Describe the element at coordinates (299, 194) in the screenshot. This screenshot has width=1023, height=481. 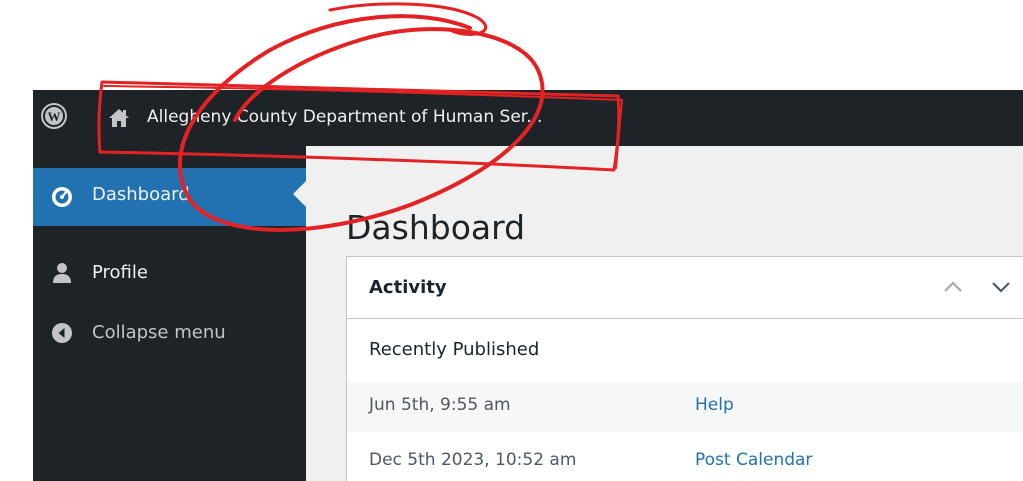
I see `active-menu-pointer` at that location.